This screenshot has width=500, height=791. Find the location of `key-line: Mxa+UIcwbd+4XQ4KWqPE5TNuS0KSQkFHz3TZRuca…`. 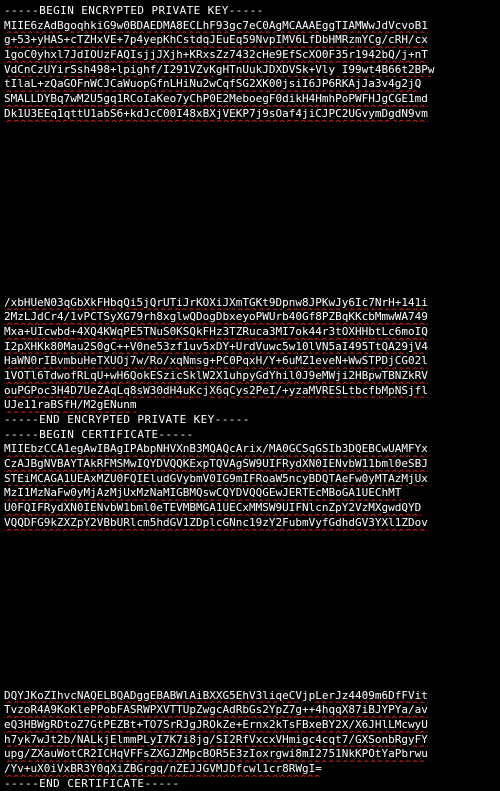

key-line: Mxa+UIcwbd+4XQ4KWqPE5TNuS0KSQkFHz3TZRuca… is located at coordinates (216, 331).